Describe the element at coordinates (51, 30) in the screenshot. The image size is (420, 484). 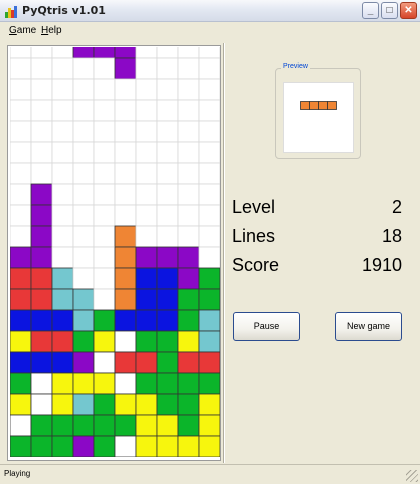
I see `menu-help: Help` at that location.